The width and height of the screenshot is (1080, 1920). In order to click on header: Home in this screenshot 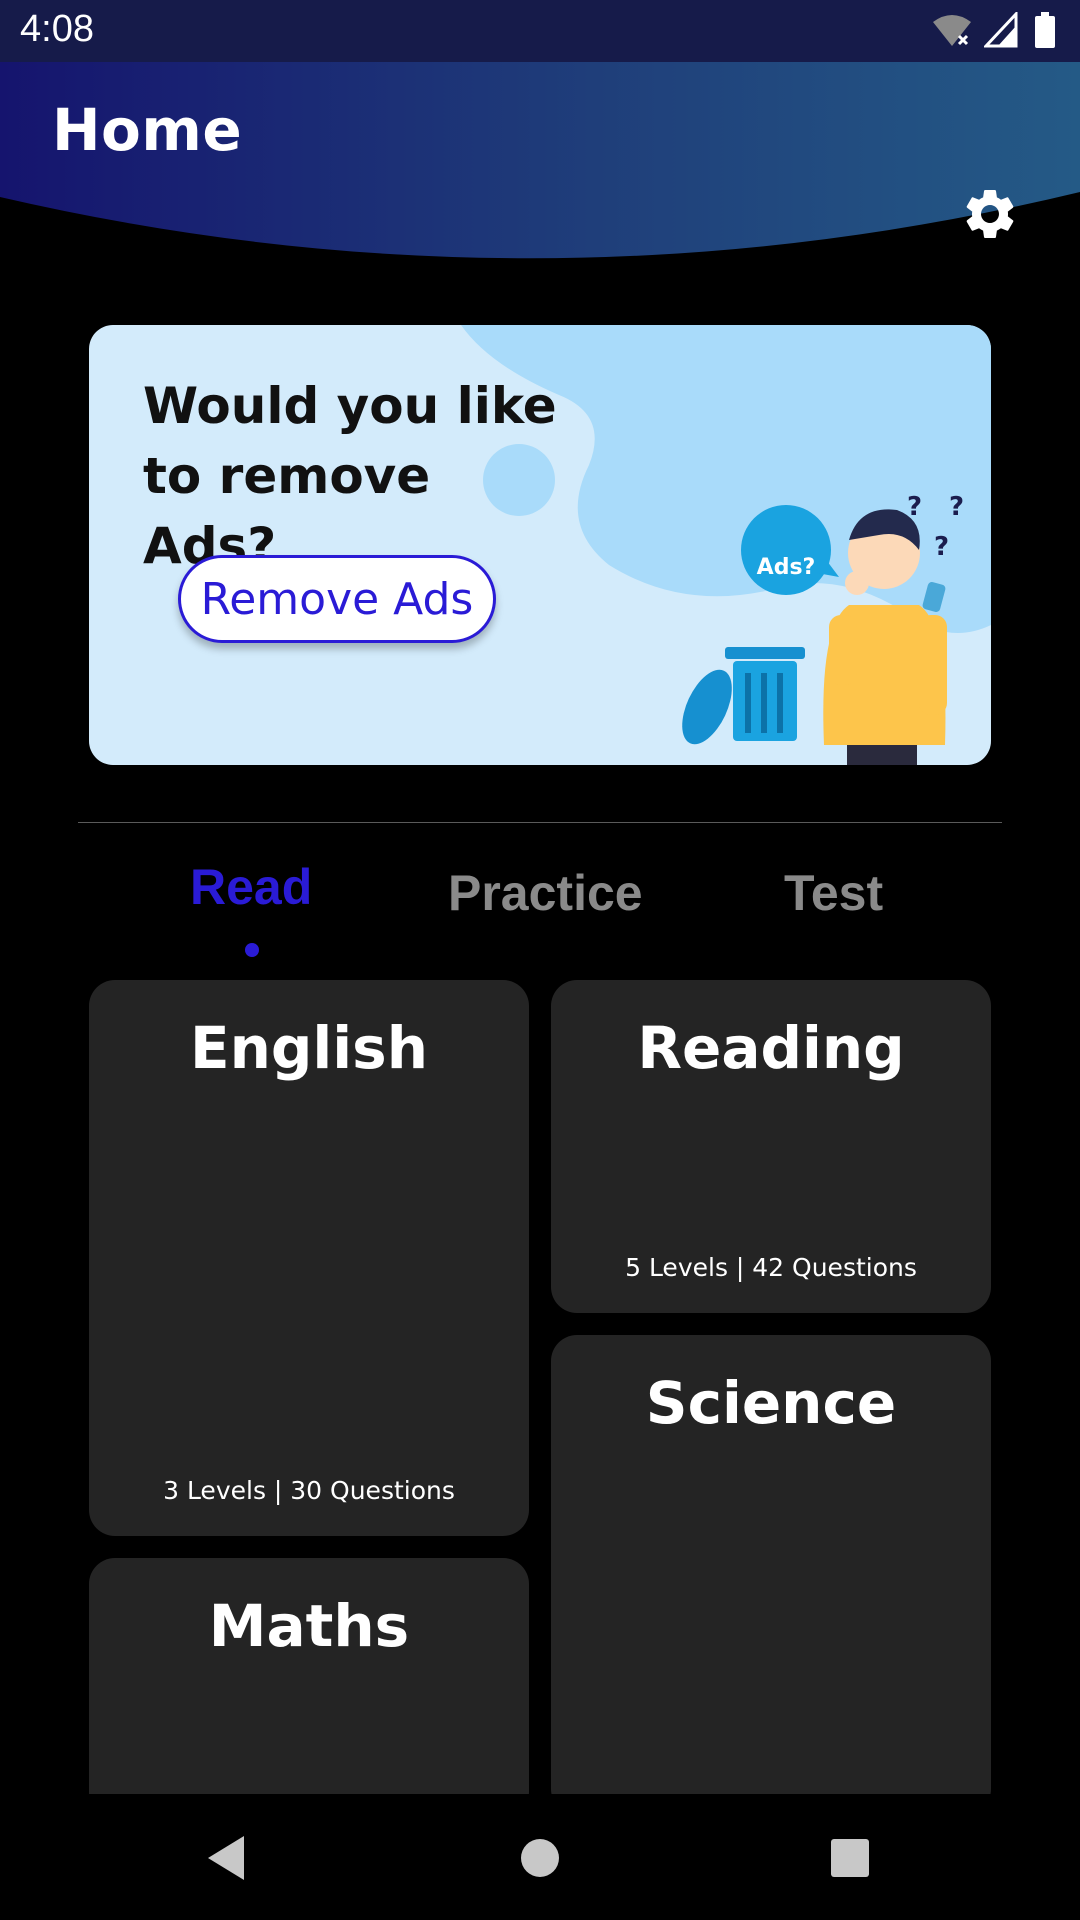, I will do `click(540, 162)`.